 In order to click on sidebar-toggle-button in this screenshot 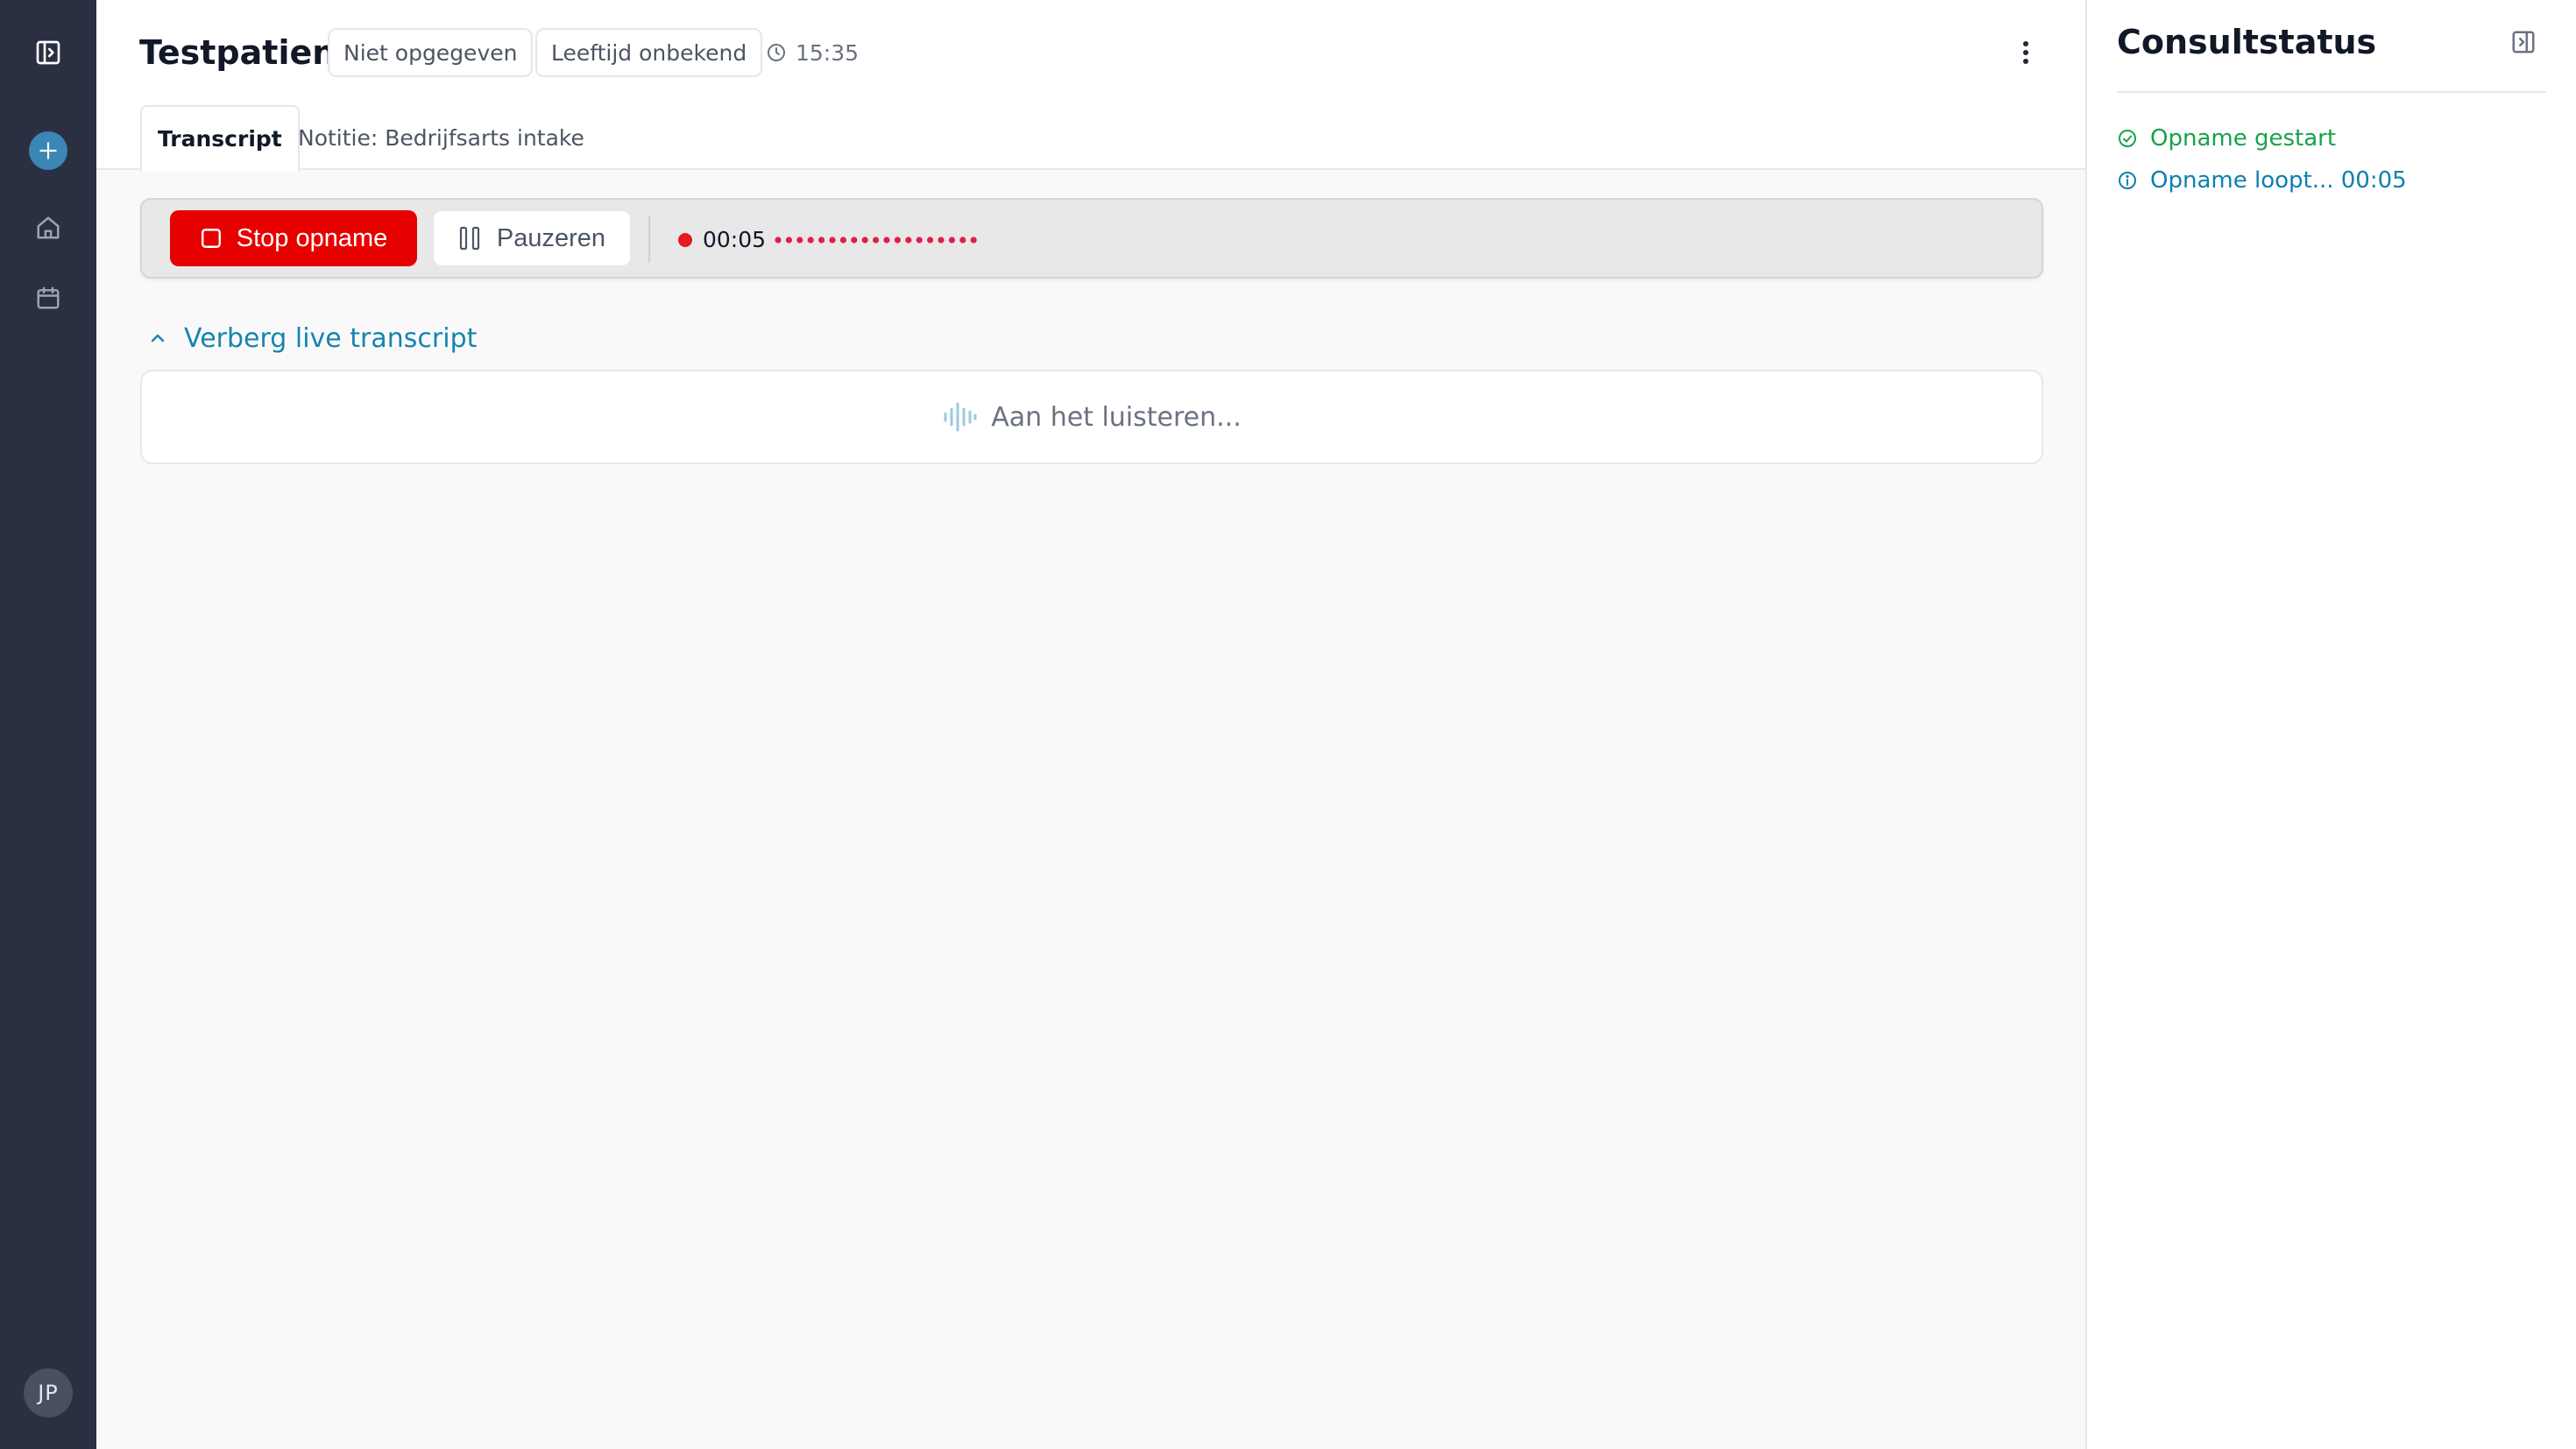, I will do `click(48, 53)`.